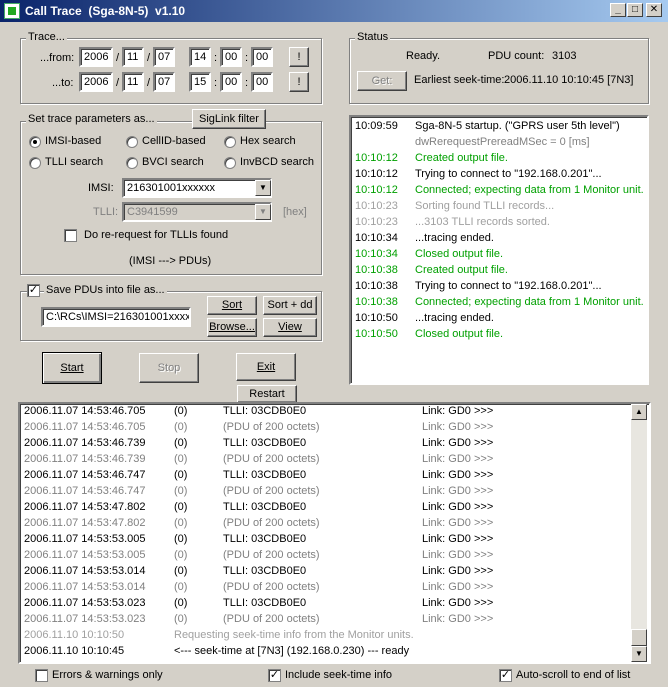 The image size is (668, 687). Describe the element at coordinates (197, 212) in the screenshot. I see `tlli-combo: C3941599` at that location.